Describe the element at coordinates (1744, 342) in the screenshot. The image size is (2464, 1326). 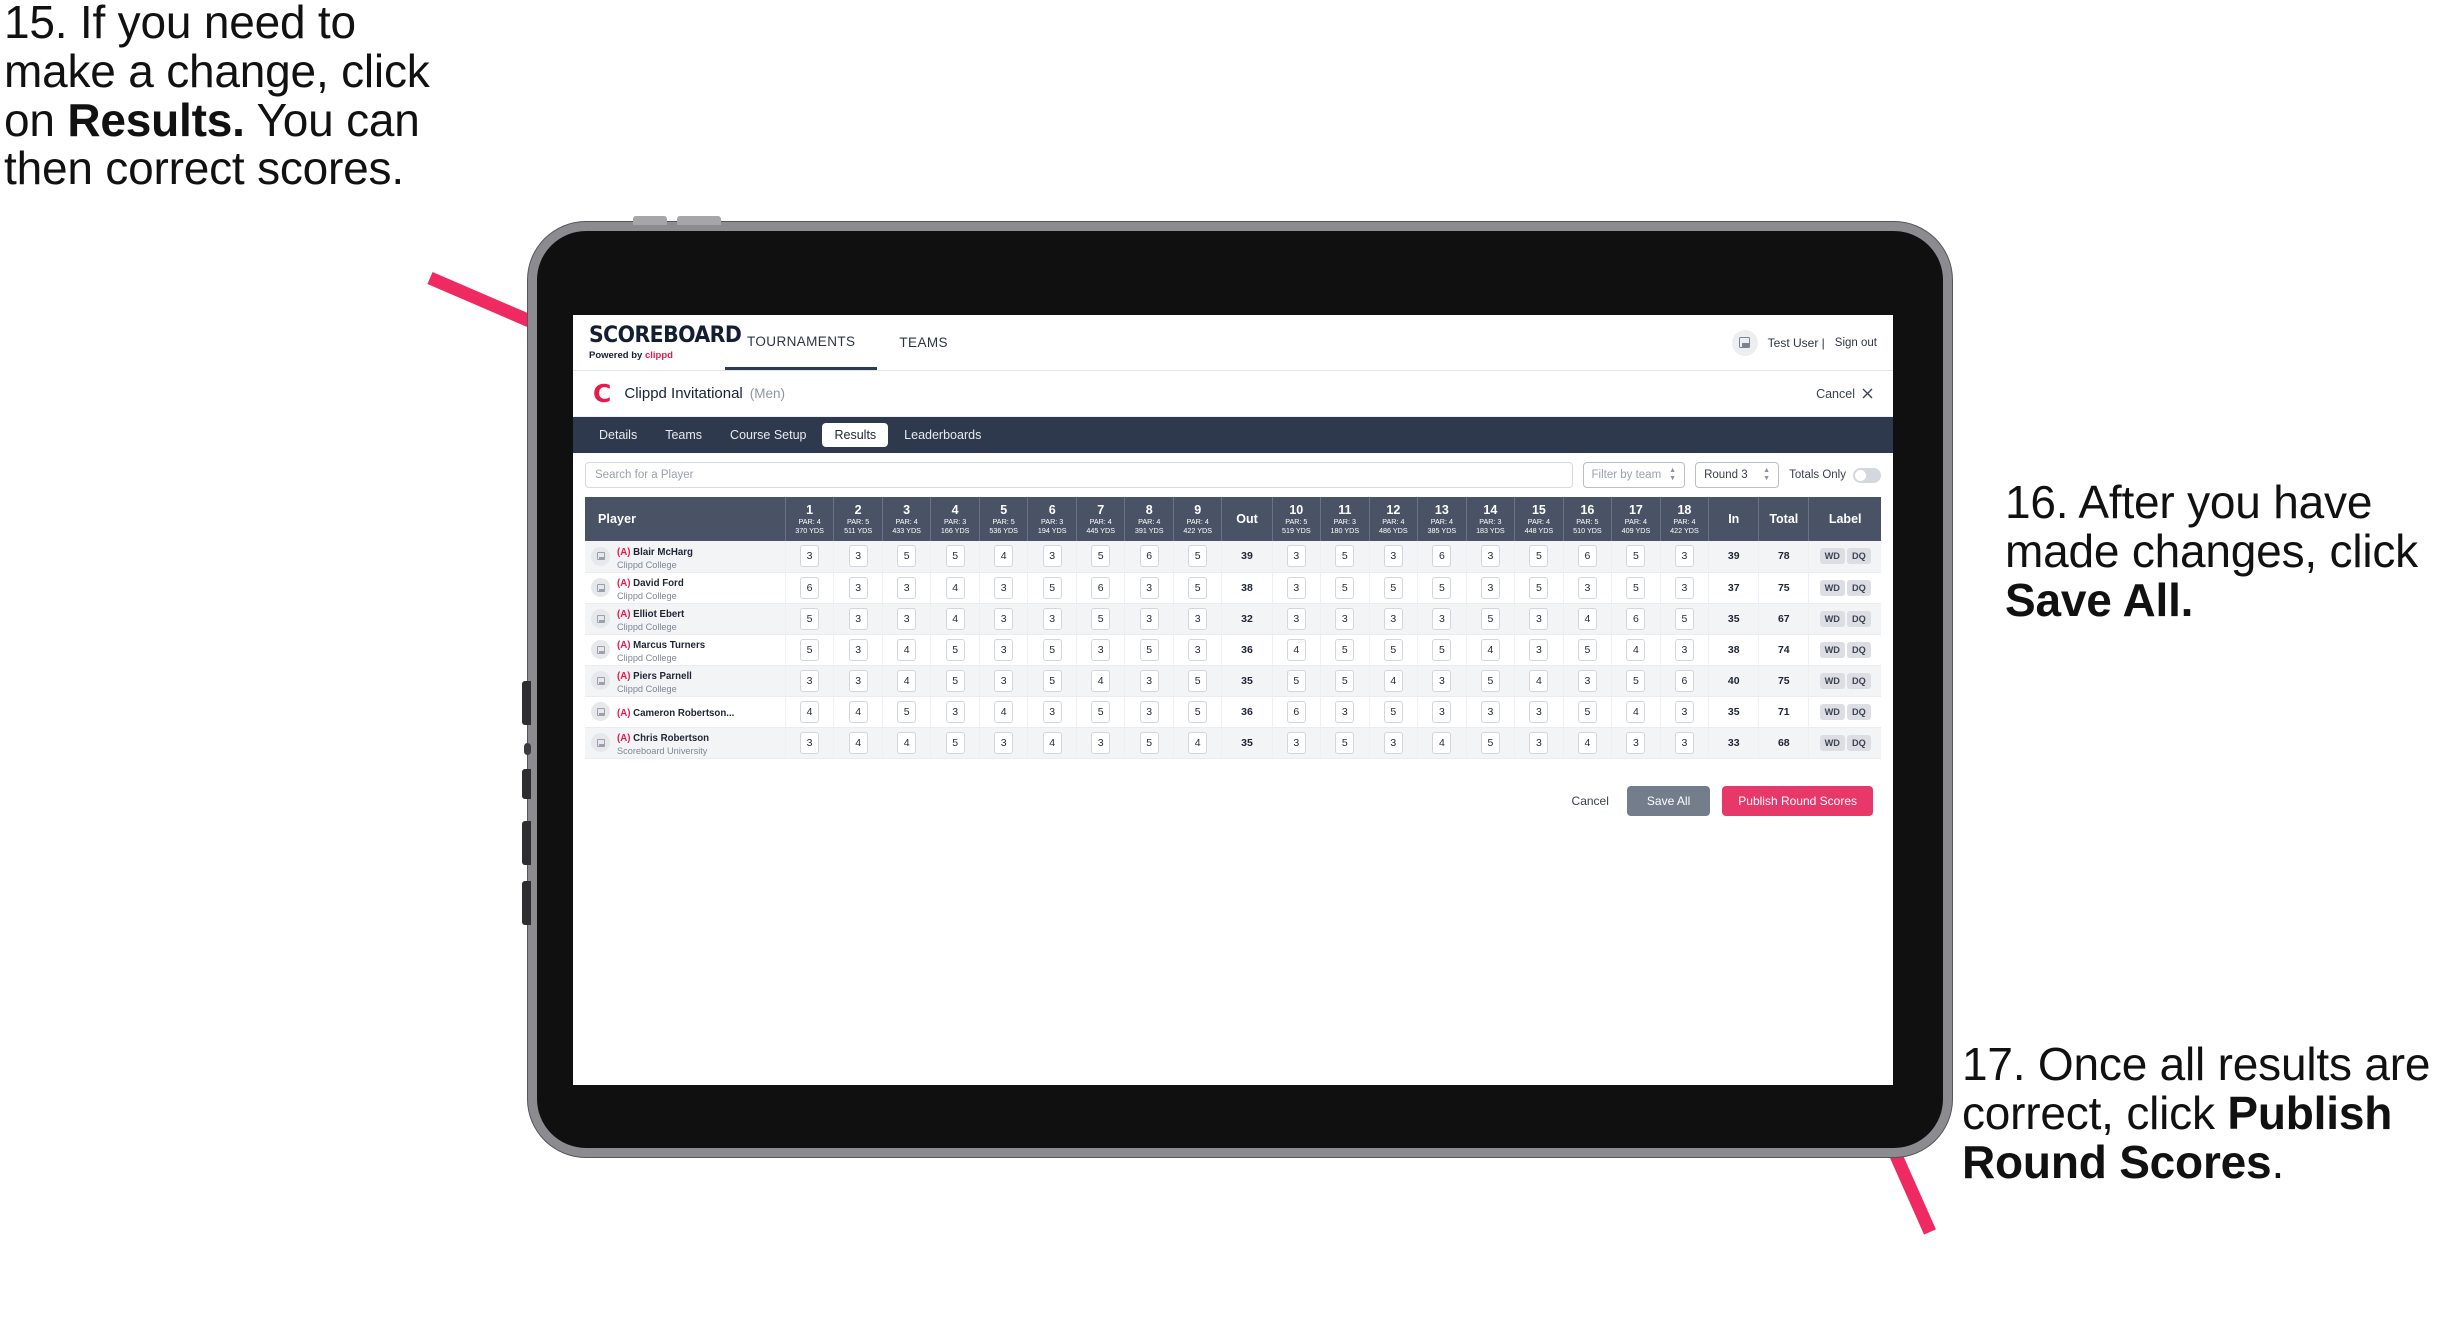
I see `user-avatar-icon` at that location.